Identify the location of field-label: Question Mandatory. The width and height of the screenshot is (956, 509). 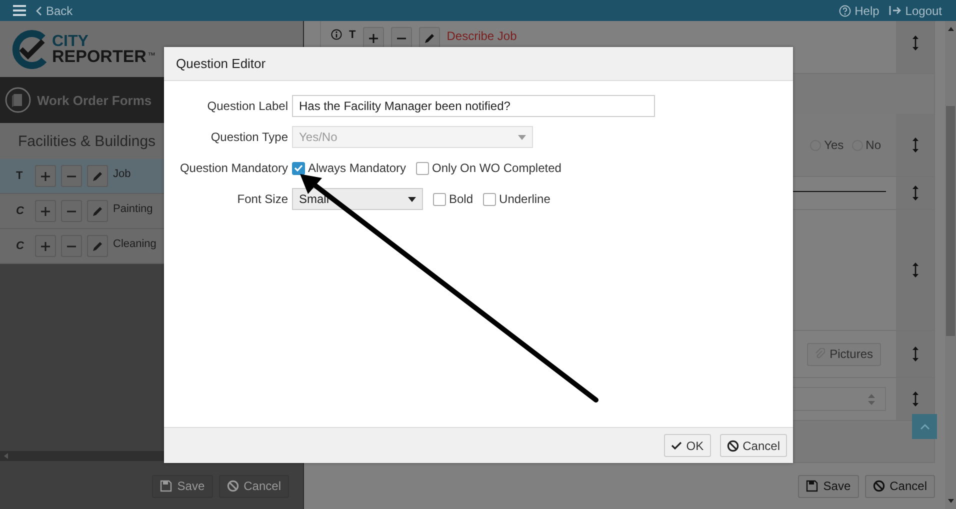
(233, 168).